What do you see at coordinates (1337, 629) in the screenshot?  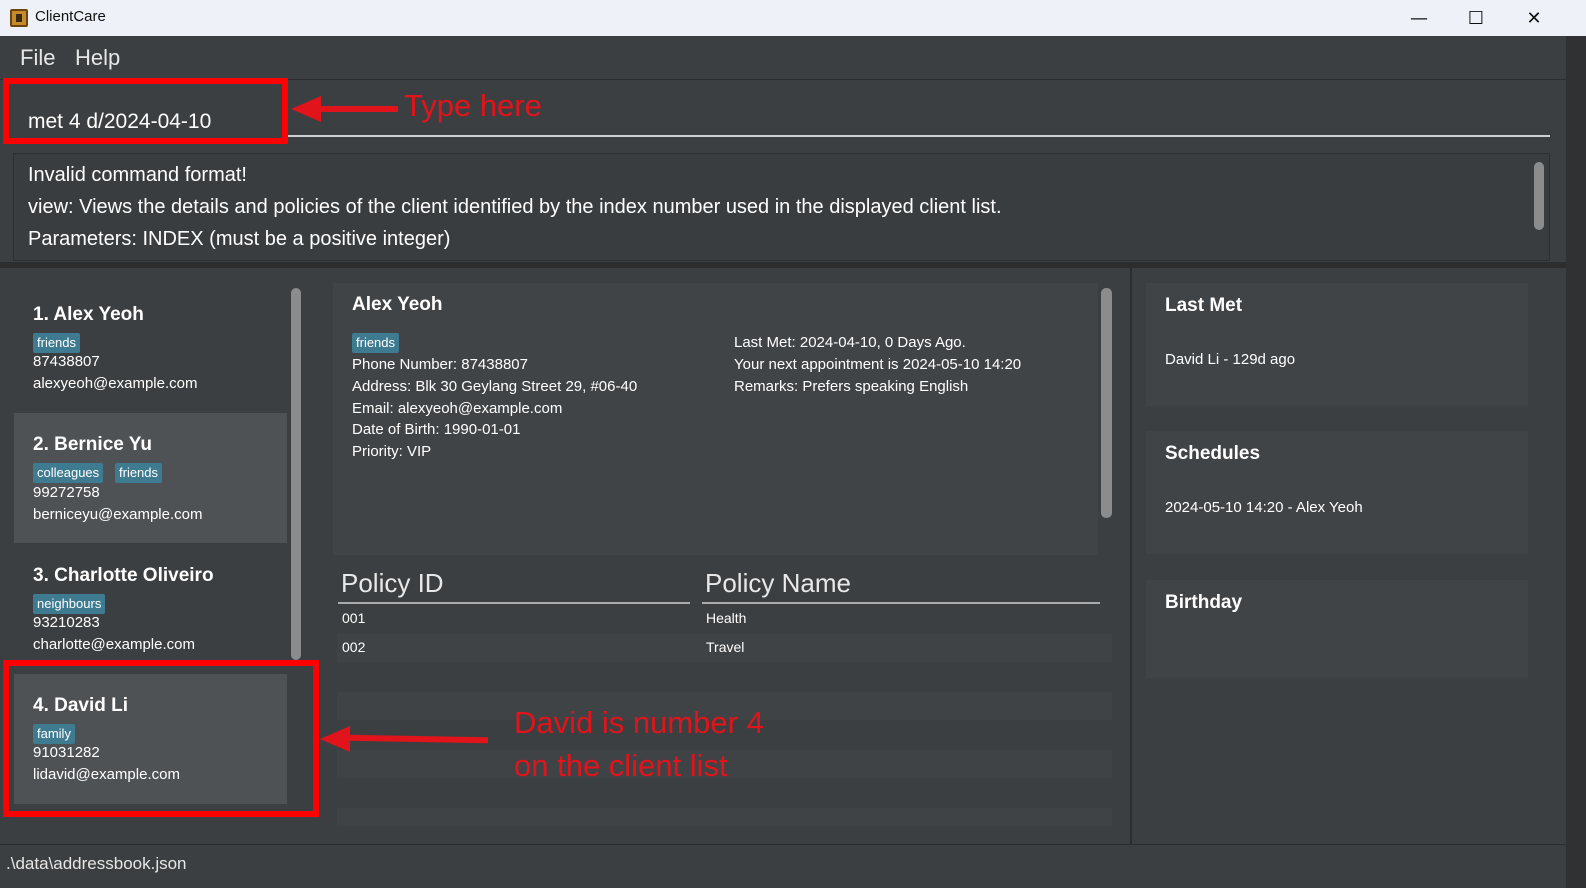 I see `birthday-card: Birthday` at bounding box center [1337, 629].